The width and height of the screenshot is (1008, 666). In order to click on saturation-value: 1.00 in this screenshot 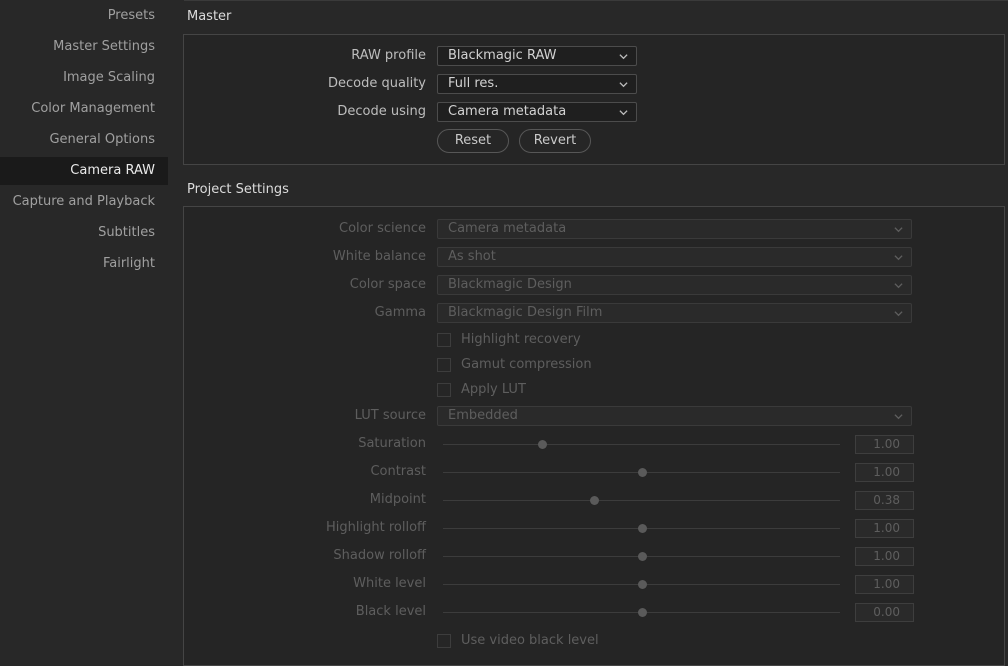, I will do `click(884, 444)`.